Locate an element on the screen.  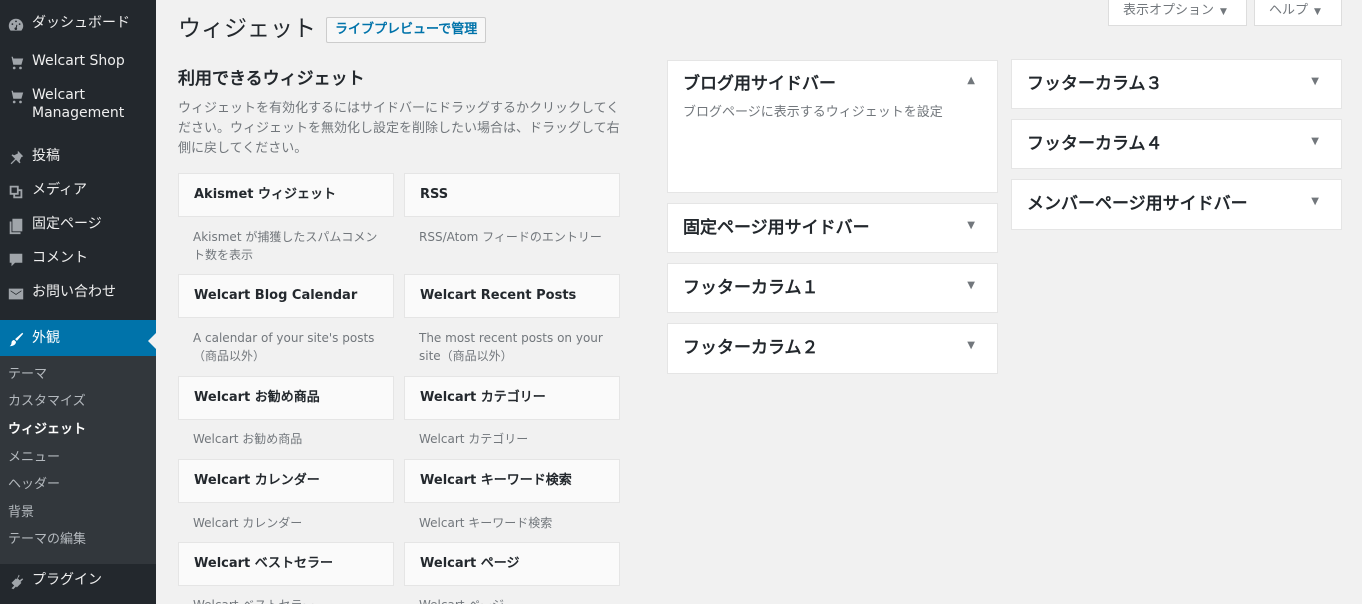
widget-description: Akismet が捕獲したスパムコメント数を表示 is located at coordinates (285, 246).